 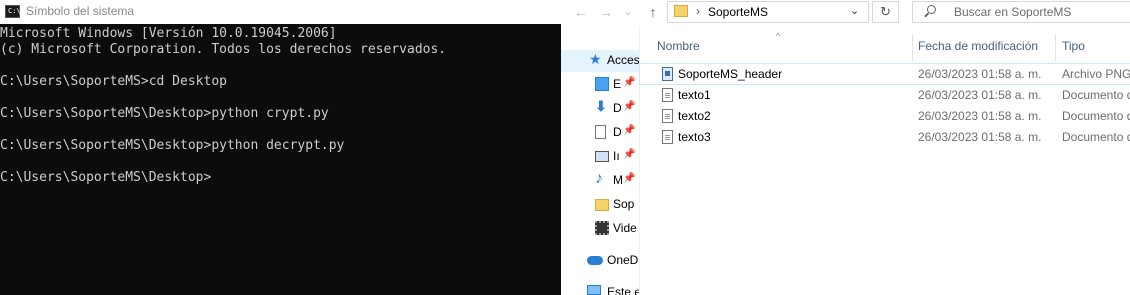 I want to click on breadcrumb-soportems: SoporteMS, so click(x=738, y=12).